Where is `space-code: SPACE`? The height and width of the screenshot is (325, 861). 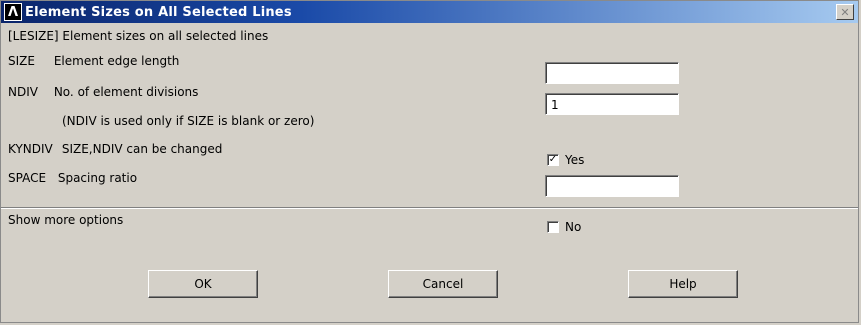
space-code: SPACE is located at coordinates (27, 178).